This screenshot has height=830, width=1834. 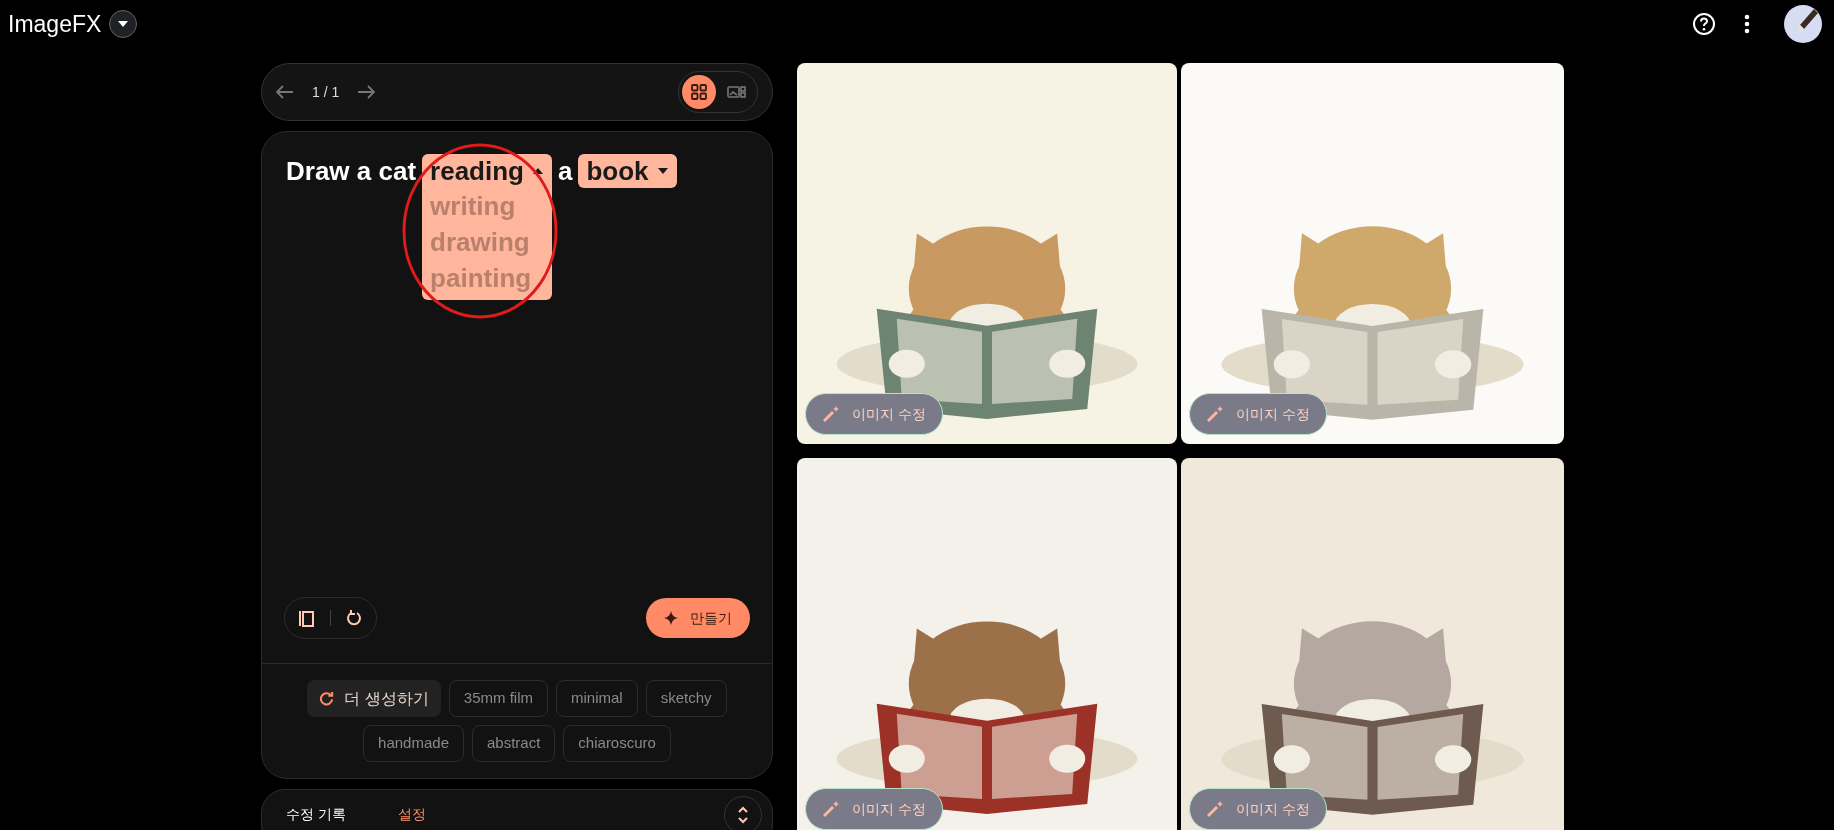 I want to click on copy-icon, so click(x=307, y=618).